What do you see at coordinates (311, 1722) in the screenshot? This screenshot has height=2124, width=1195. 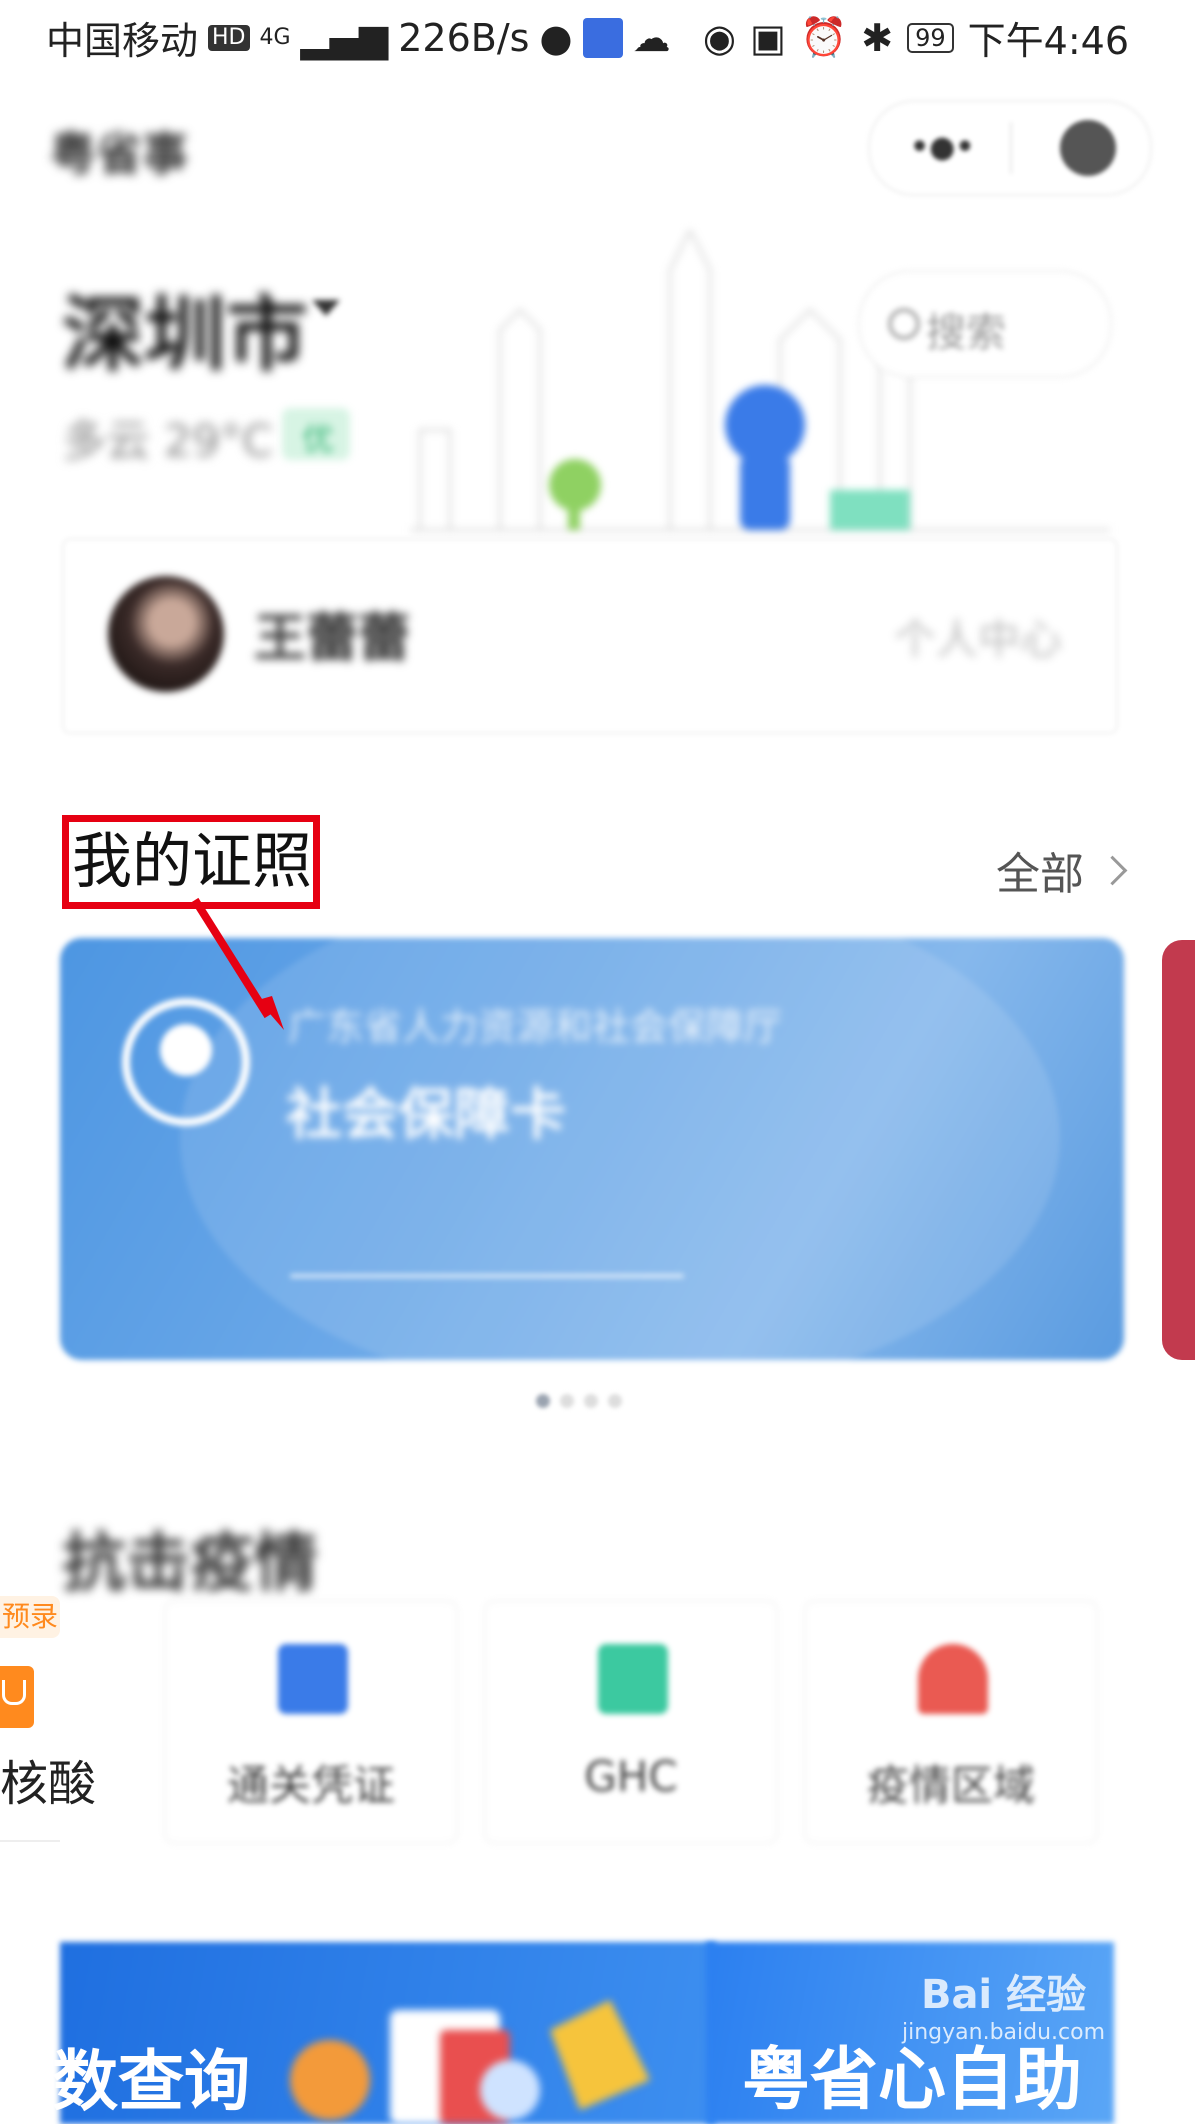 I see `service-pass-certificate: 通关凭证` at bounding box center [311, 1722].